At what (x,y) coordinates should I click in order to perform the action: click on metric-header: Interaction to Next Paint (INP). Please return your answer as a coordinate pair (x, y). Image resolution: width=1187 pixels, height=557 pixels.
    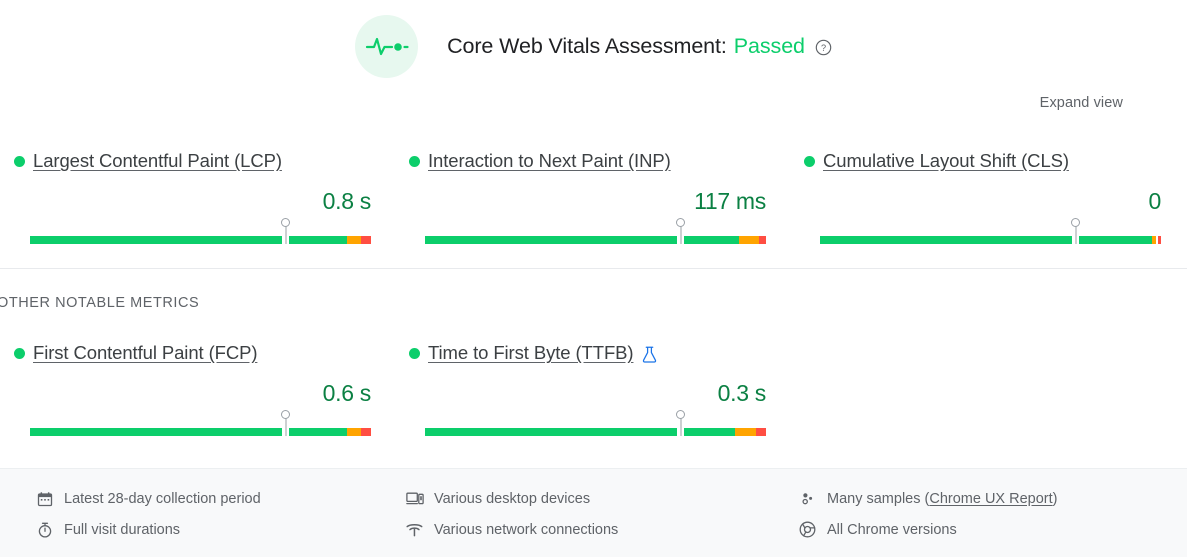
    Looking at the image, I should click on (593, 161).